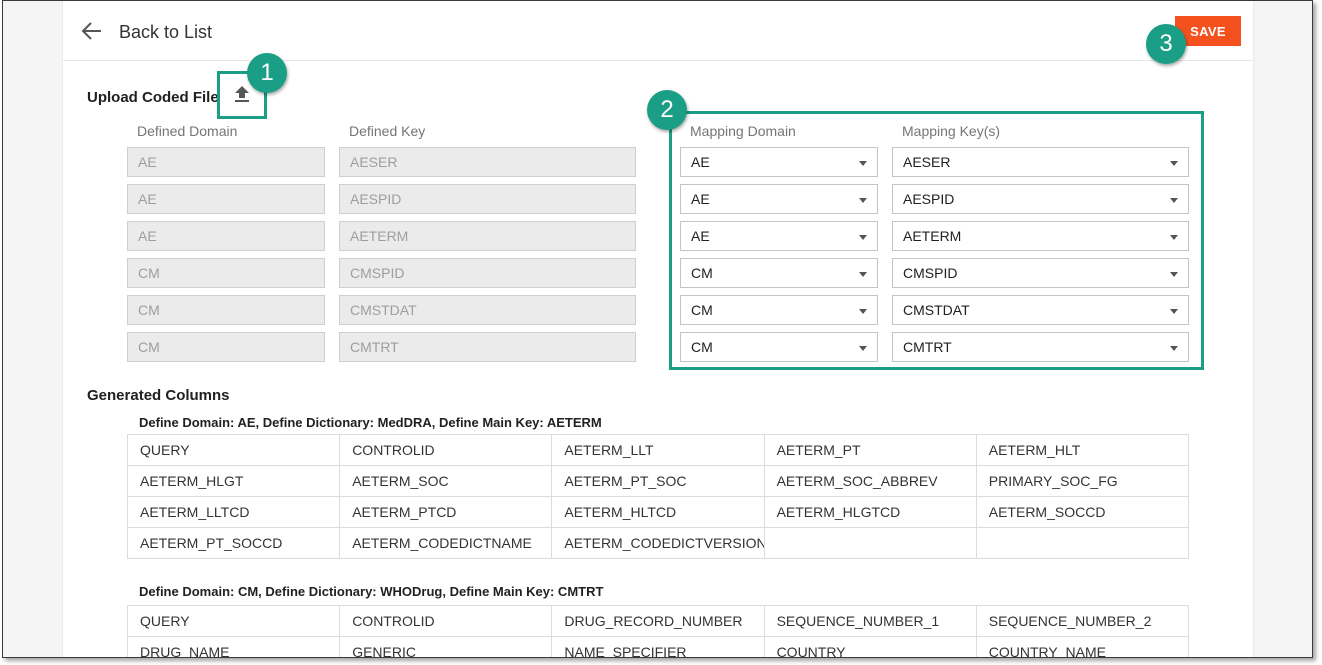 Image resolution: width=1322 pixels, height=665 pixels. I want to click on table-cell: GENERIC, so click(446, 646).